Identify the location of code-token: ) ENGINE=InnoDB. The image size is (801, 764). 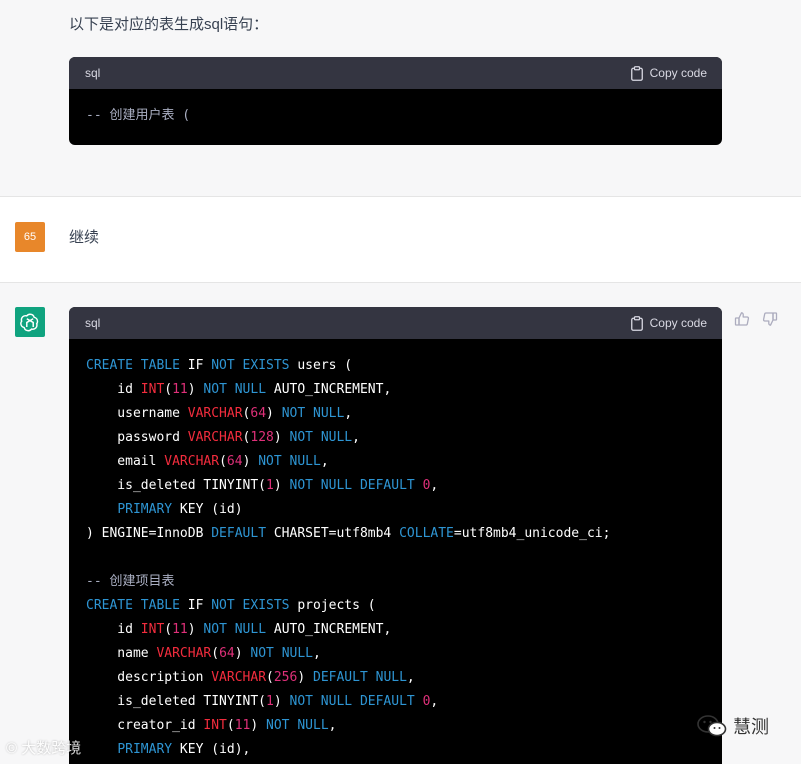
(149, 533).